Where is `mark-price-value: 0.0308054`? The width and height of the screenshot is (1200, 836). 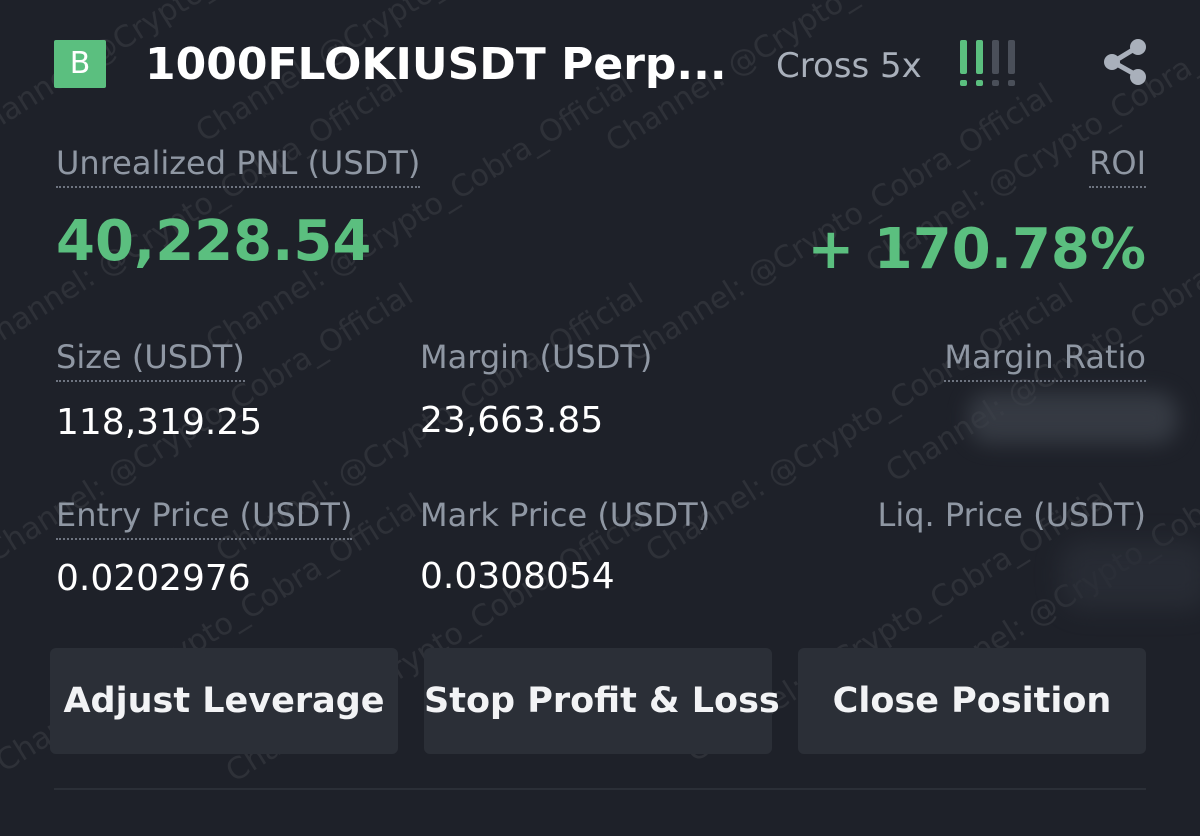 mark-price-value: 0.0308054 is located at coordinates (517, 576).